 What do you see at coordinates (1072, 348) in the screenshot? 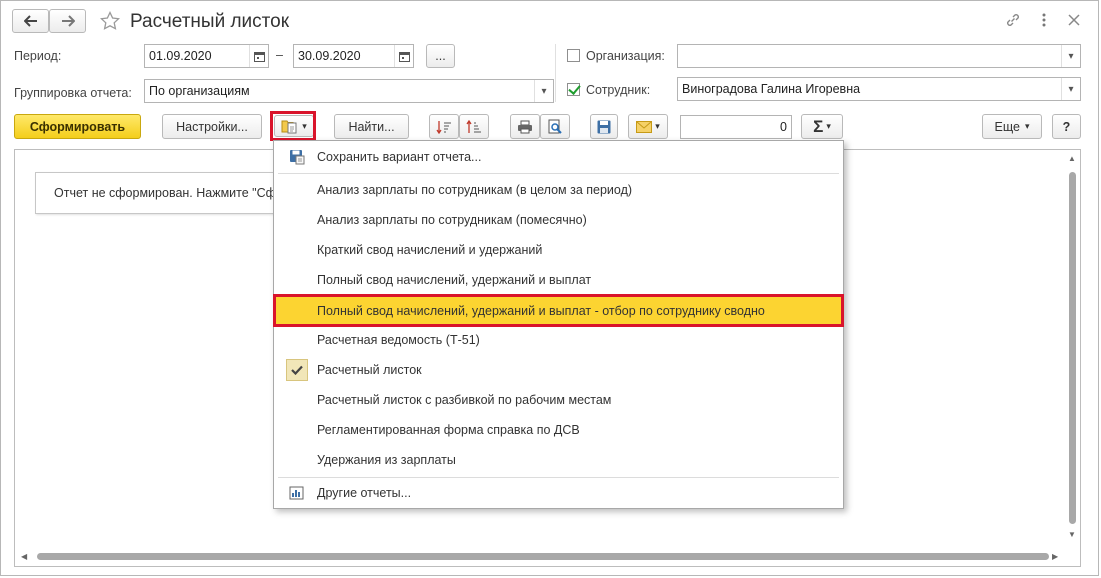
I see `vertical-scroll-thumb` at bounding box center [1072, 348].